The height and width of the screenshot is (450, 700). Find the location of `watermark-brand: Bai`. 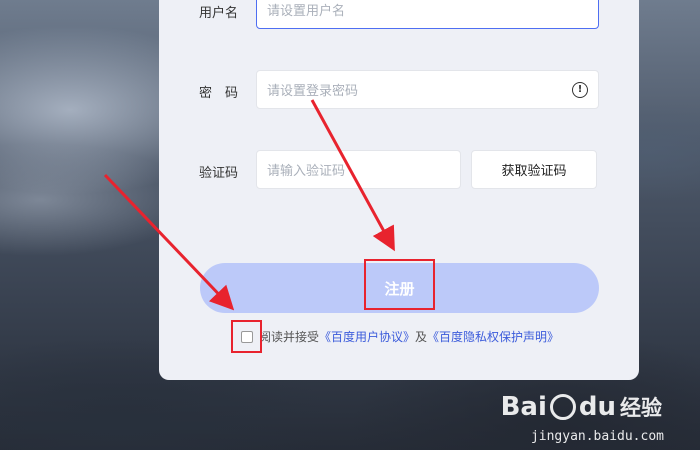

watermark-brand: Bai is located at coordinates (523, 407).